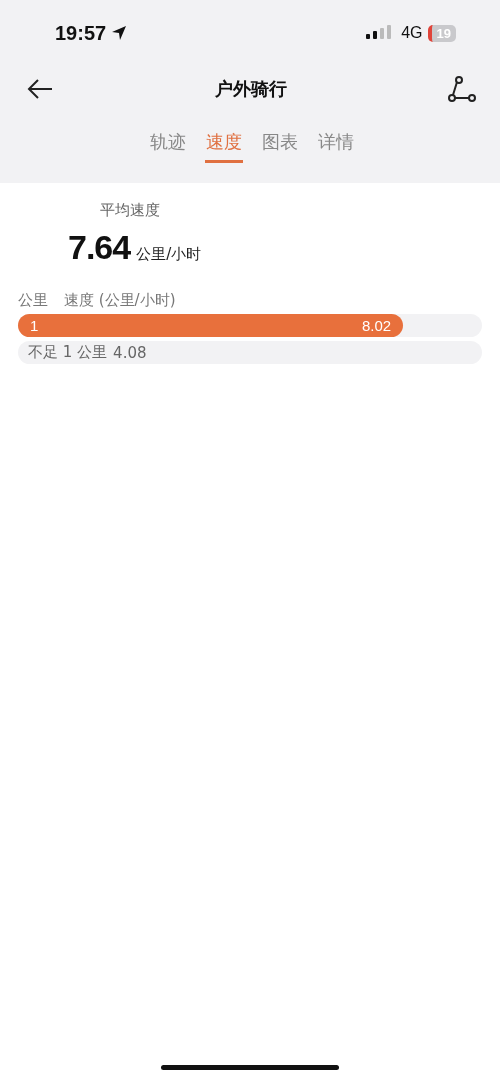 The height and width of the screenshot is (1084, 500). I want to click on page-title: 户外骑行, so click(251, 89).